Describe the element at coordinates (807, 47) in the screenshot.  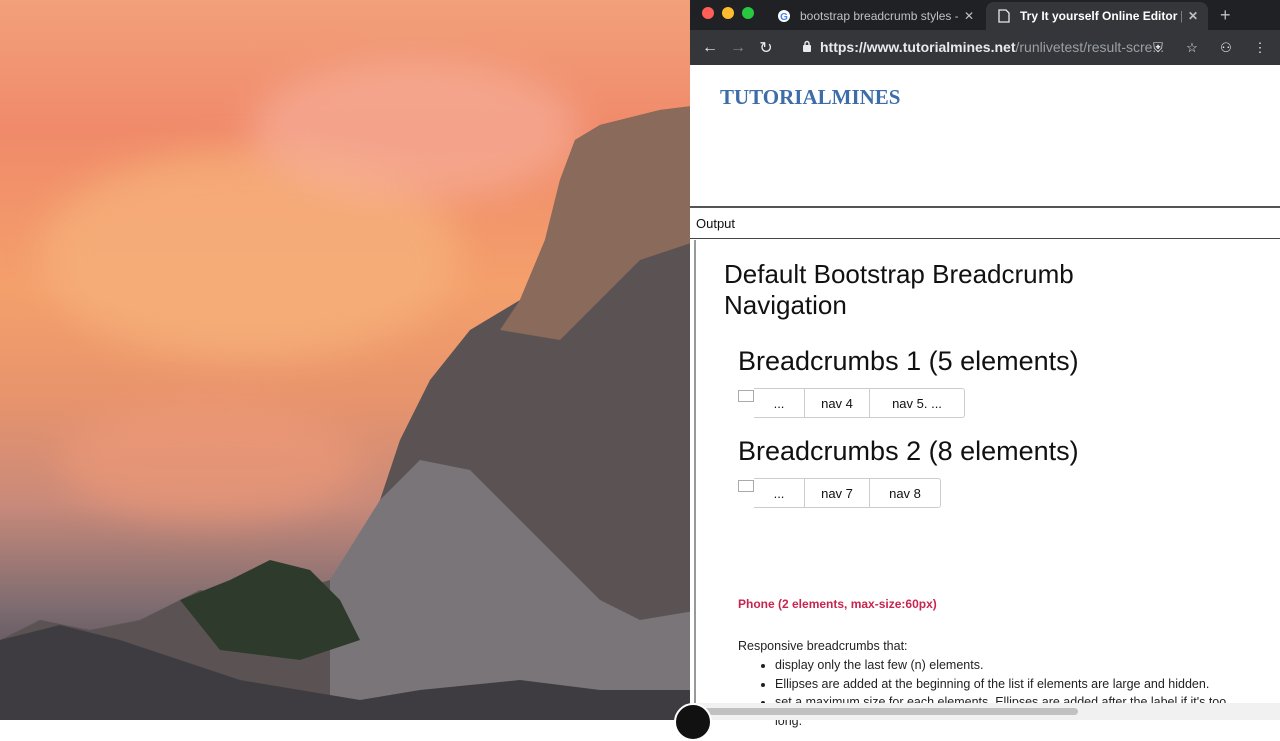
I see `lock-icon` at that location.